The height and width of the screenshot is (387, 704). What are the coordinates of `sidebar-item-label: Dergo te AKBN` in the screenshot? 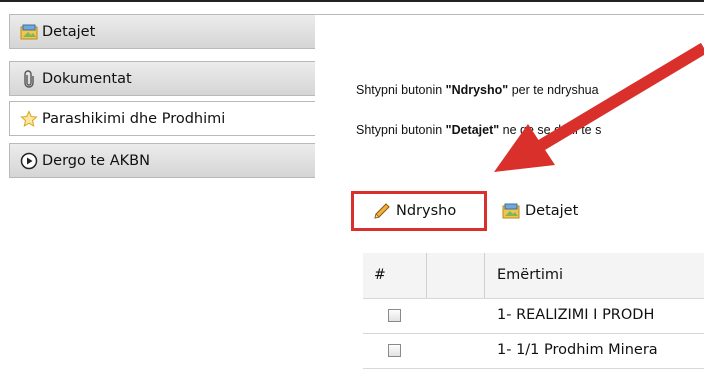 It's located at (96, 160).